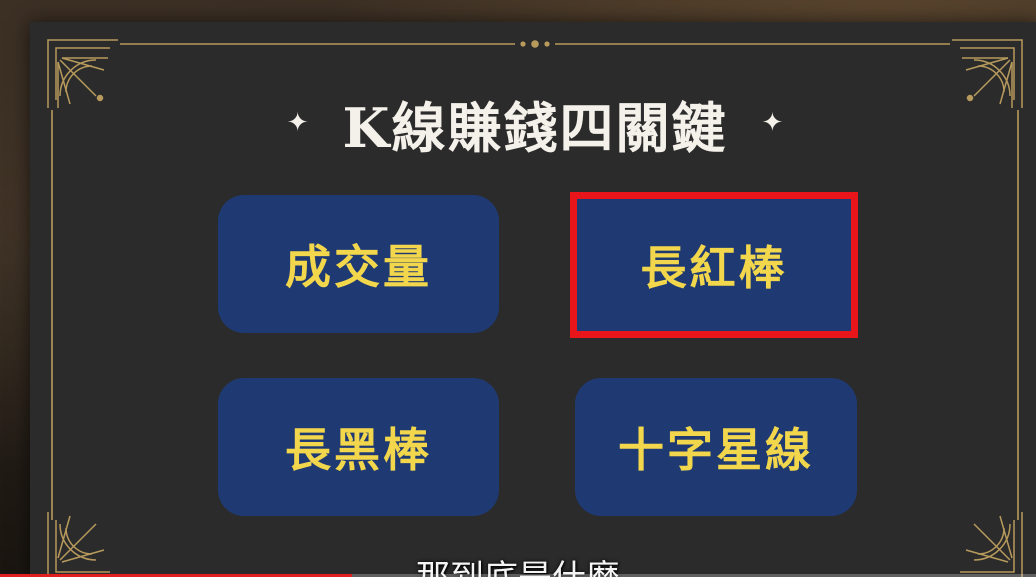  I want to click on key-box-doji-cross: 十字星線, so click(716, 447).